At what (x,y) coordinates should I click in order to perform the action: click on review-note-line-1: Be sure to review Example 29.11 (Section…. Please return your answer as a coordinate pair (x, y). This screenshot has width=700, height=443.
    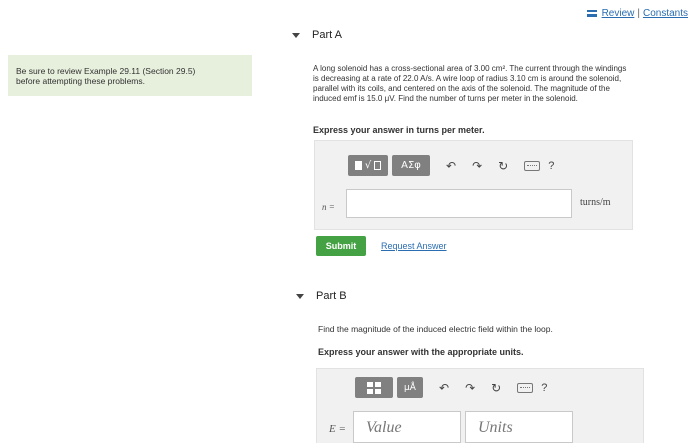
    Looking at the image, I should click on (106, 71).